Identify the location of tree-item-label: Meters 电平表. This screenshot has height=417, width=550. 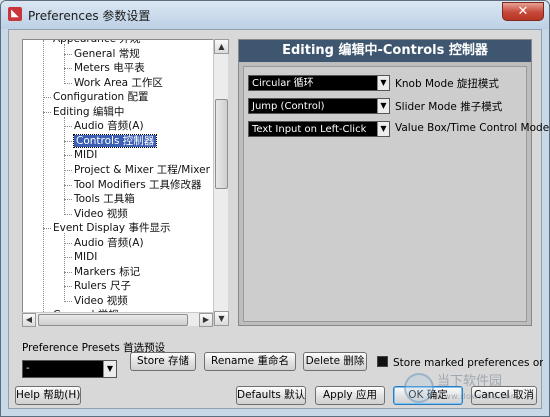
(109, 68).